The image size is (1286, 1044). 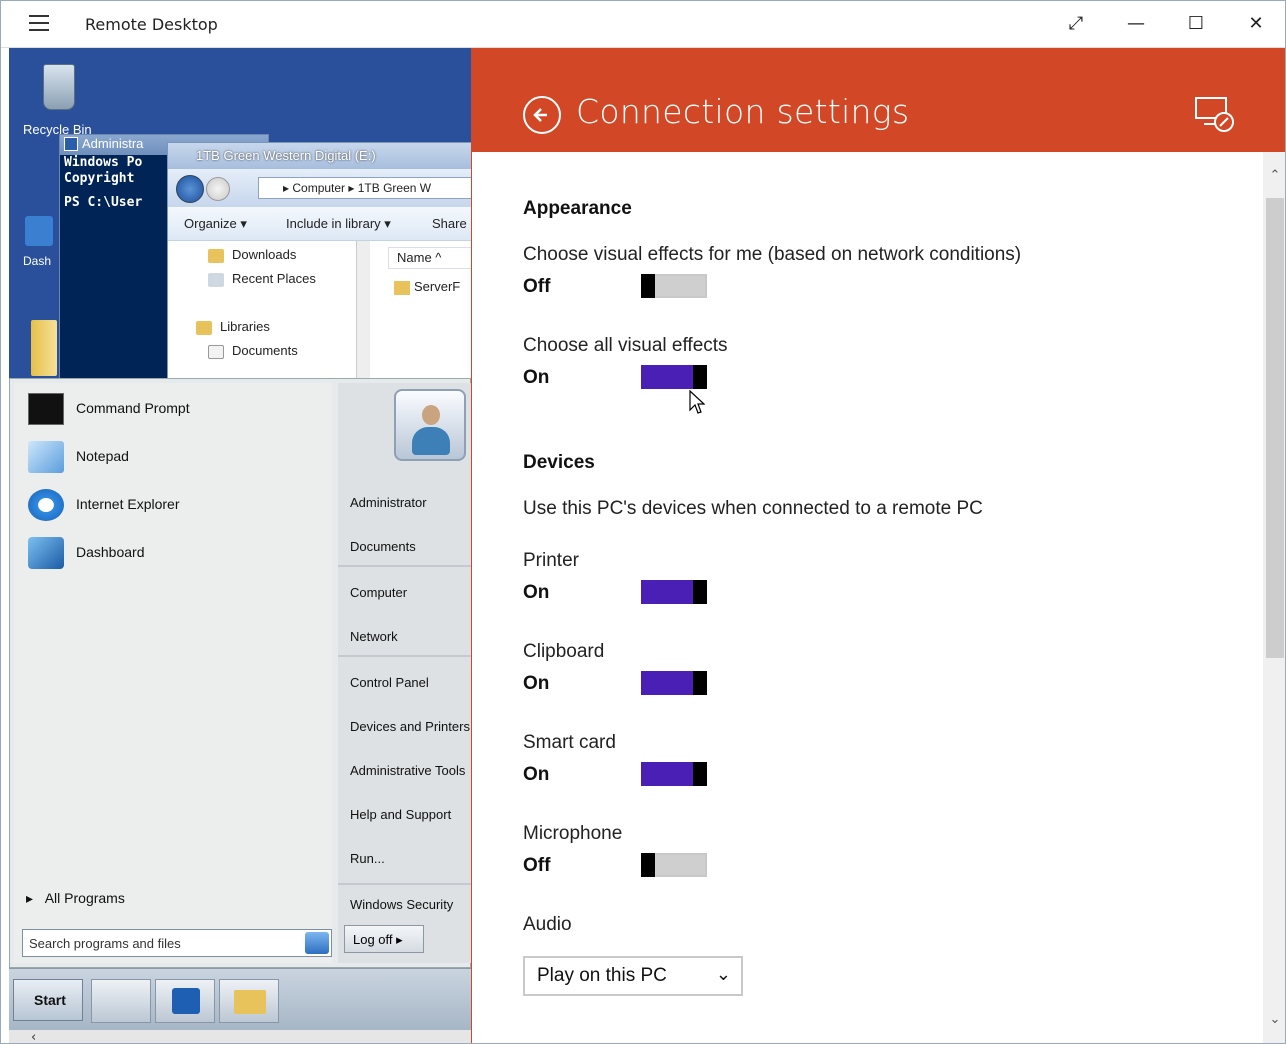 I want to click on nav-item-recent-places: Recent Places, so click(x=274, y=278).